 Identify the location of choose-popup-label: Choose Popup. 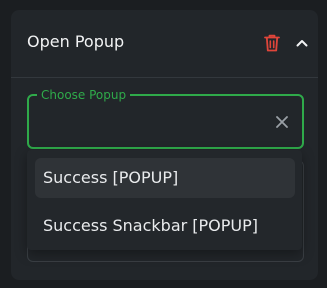
(84, 95).